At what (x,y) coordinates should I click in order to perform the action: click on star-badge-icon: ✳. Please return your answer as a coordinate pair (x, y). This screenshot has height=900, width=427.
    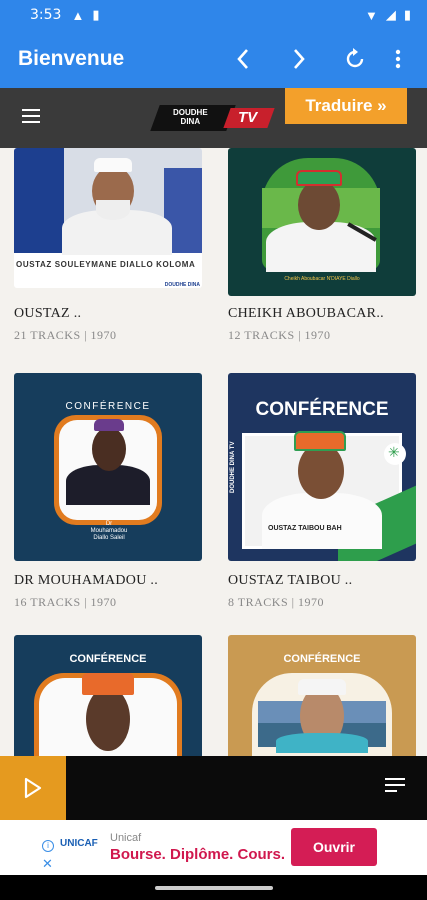
    Looking at the image, I should click on (394, 452).